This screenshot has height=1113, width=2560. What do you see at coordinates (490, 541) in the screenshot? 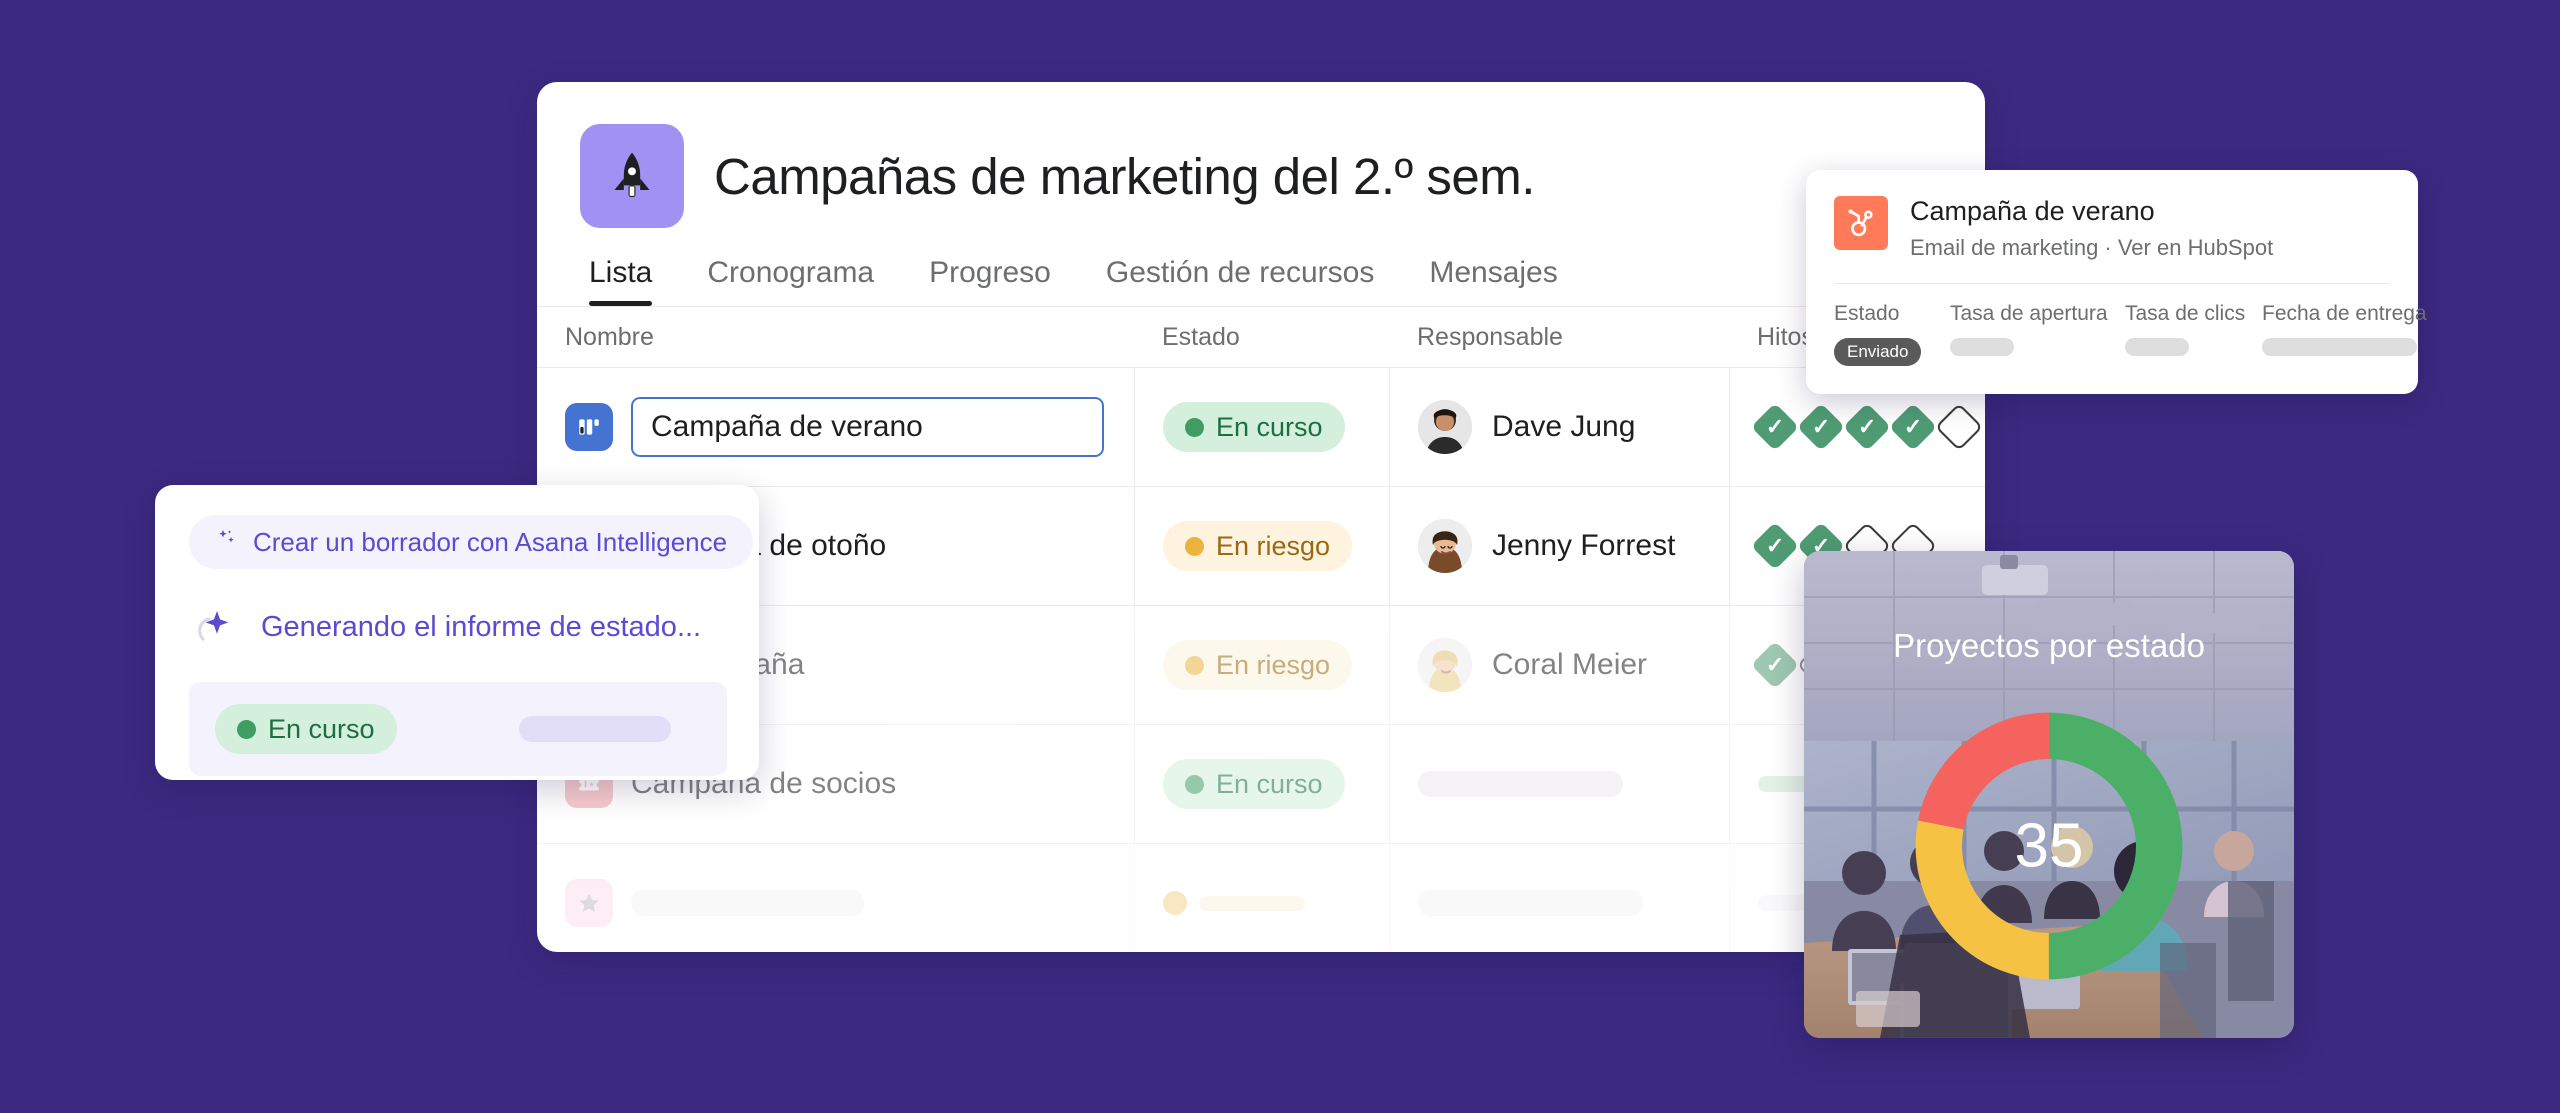
I see `create-draft-label: Crear un borrador con Asana Intelligence` at bounding box center [490, 541].